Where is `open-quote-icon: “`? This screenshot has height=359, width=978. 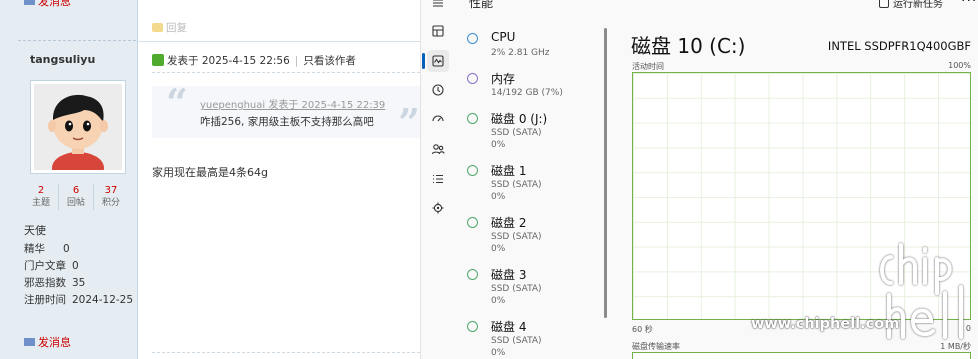
open-quote-icon: “ is located at coordinates (177, 102).